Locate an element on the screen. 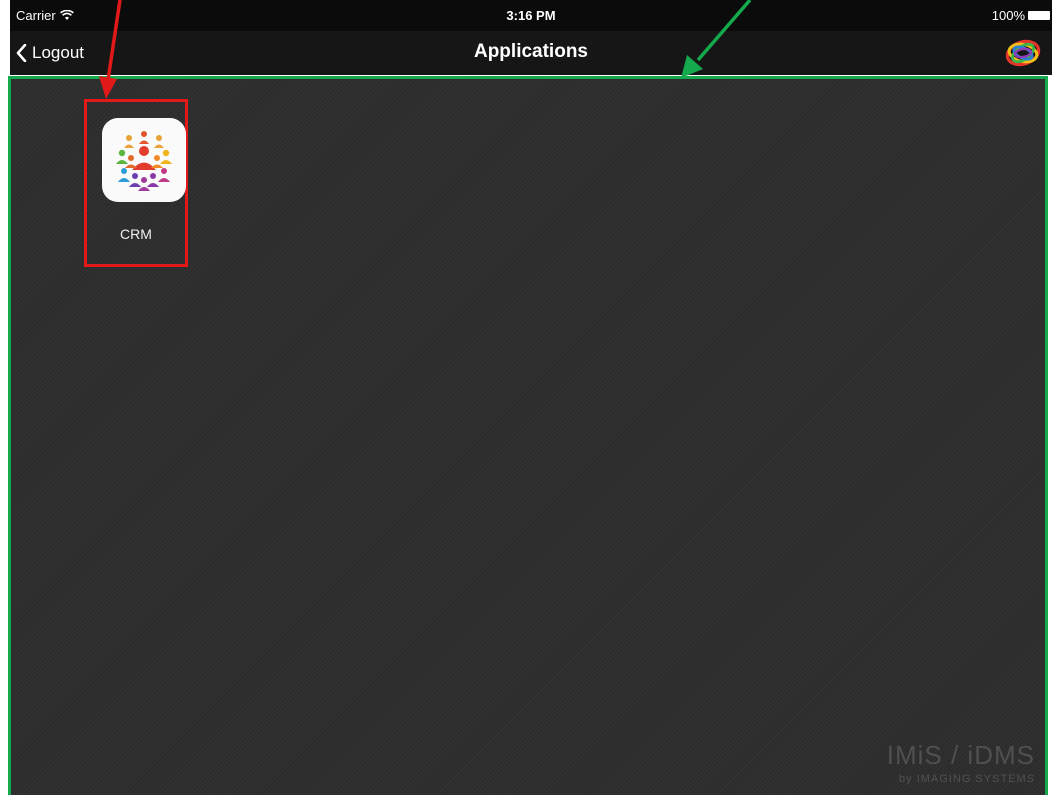 The width and height of the screenshot is (1052, 795). status-bar: Carrier 3:16 PM 100% is located at coordinates (531, 15).